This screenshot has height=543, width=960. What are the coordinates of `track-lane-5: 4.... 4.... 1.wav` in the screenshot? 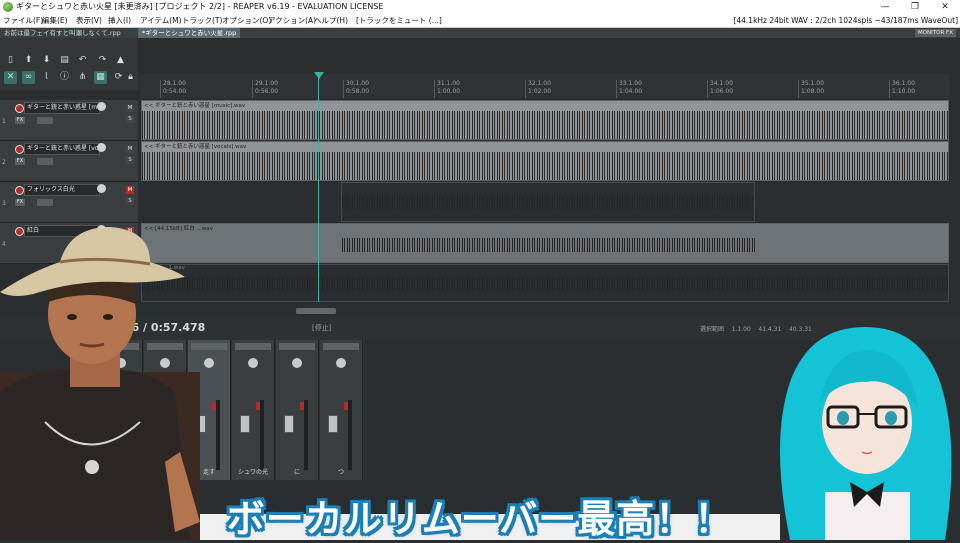 It's located at (545, 283).